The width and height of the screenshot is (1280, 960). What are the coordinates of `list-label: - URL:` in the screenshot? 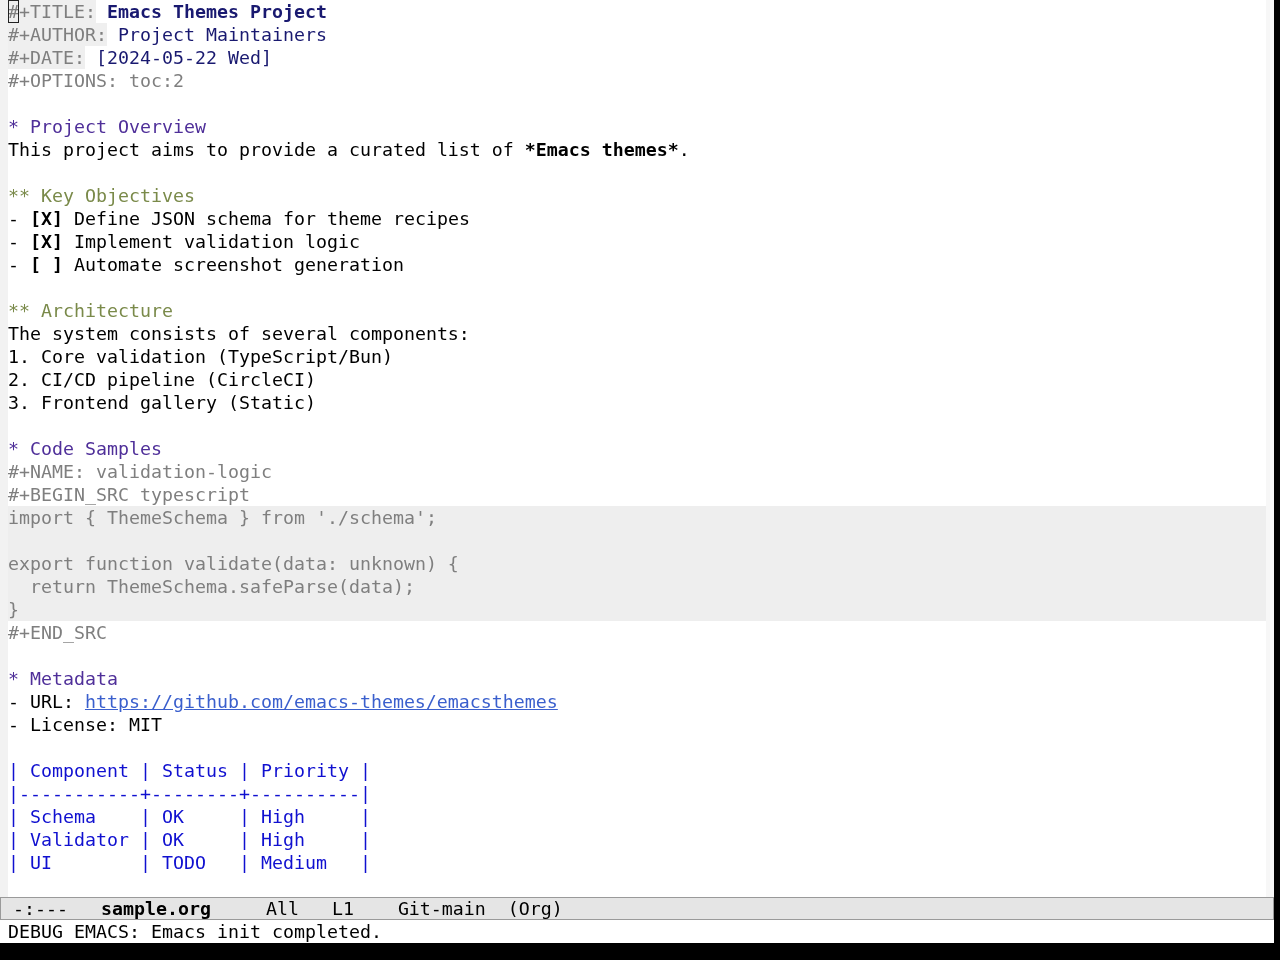 It's located at (41, 701).